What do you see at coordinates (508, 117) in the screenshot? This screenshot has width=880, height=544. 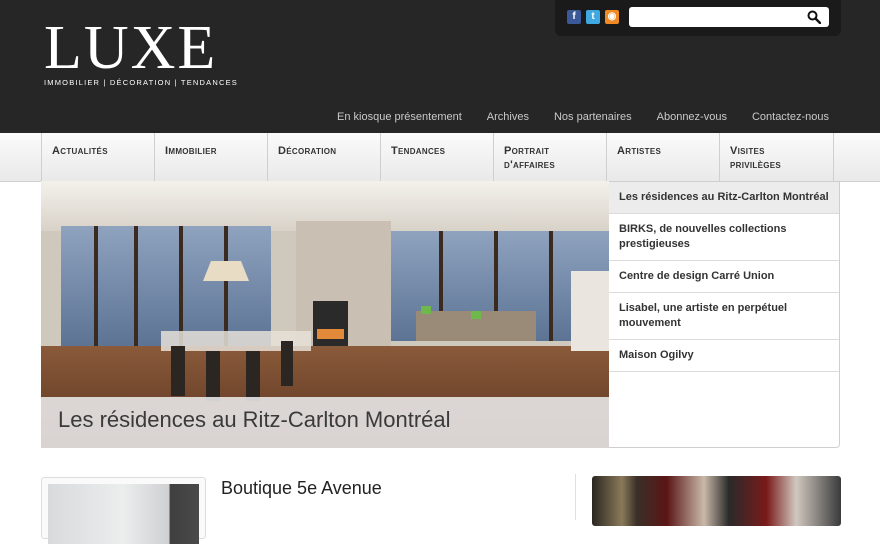 I see `utility-link-archives: Archives` at bounding box center [508, 117].